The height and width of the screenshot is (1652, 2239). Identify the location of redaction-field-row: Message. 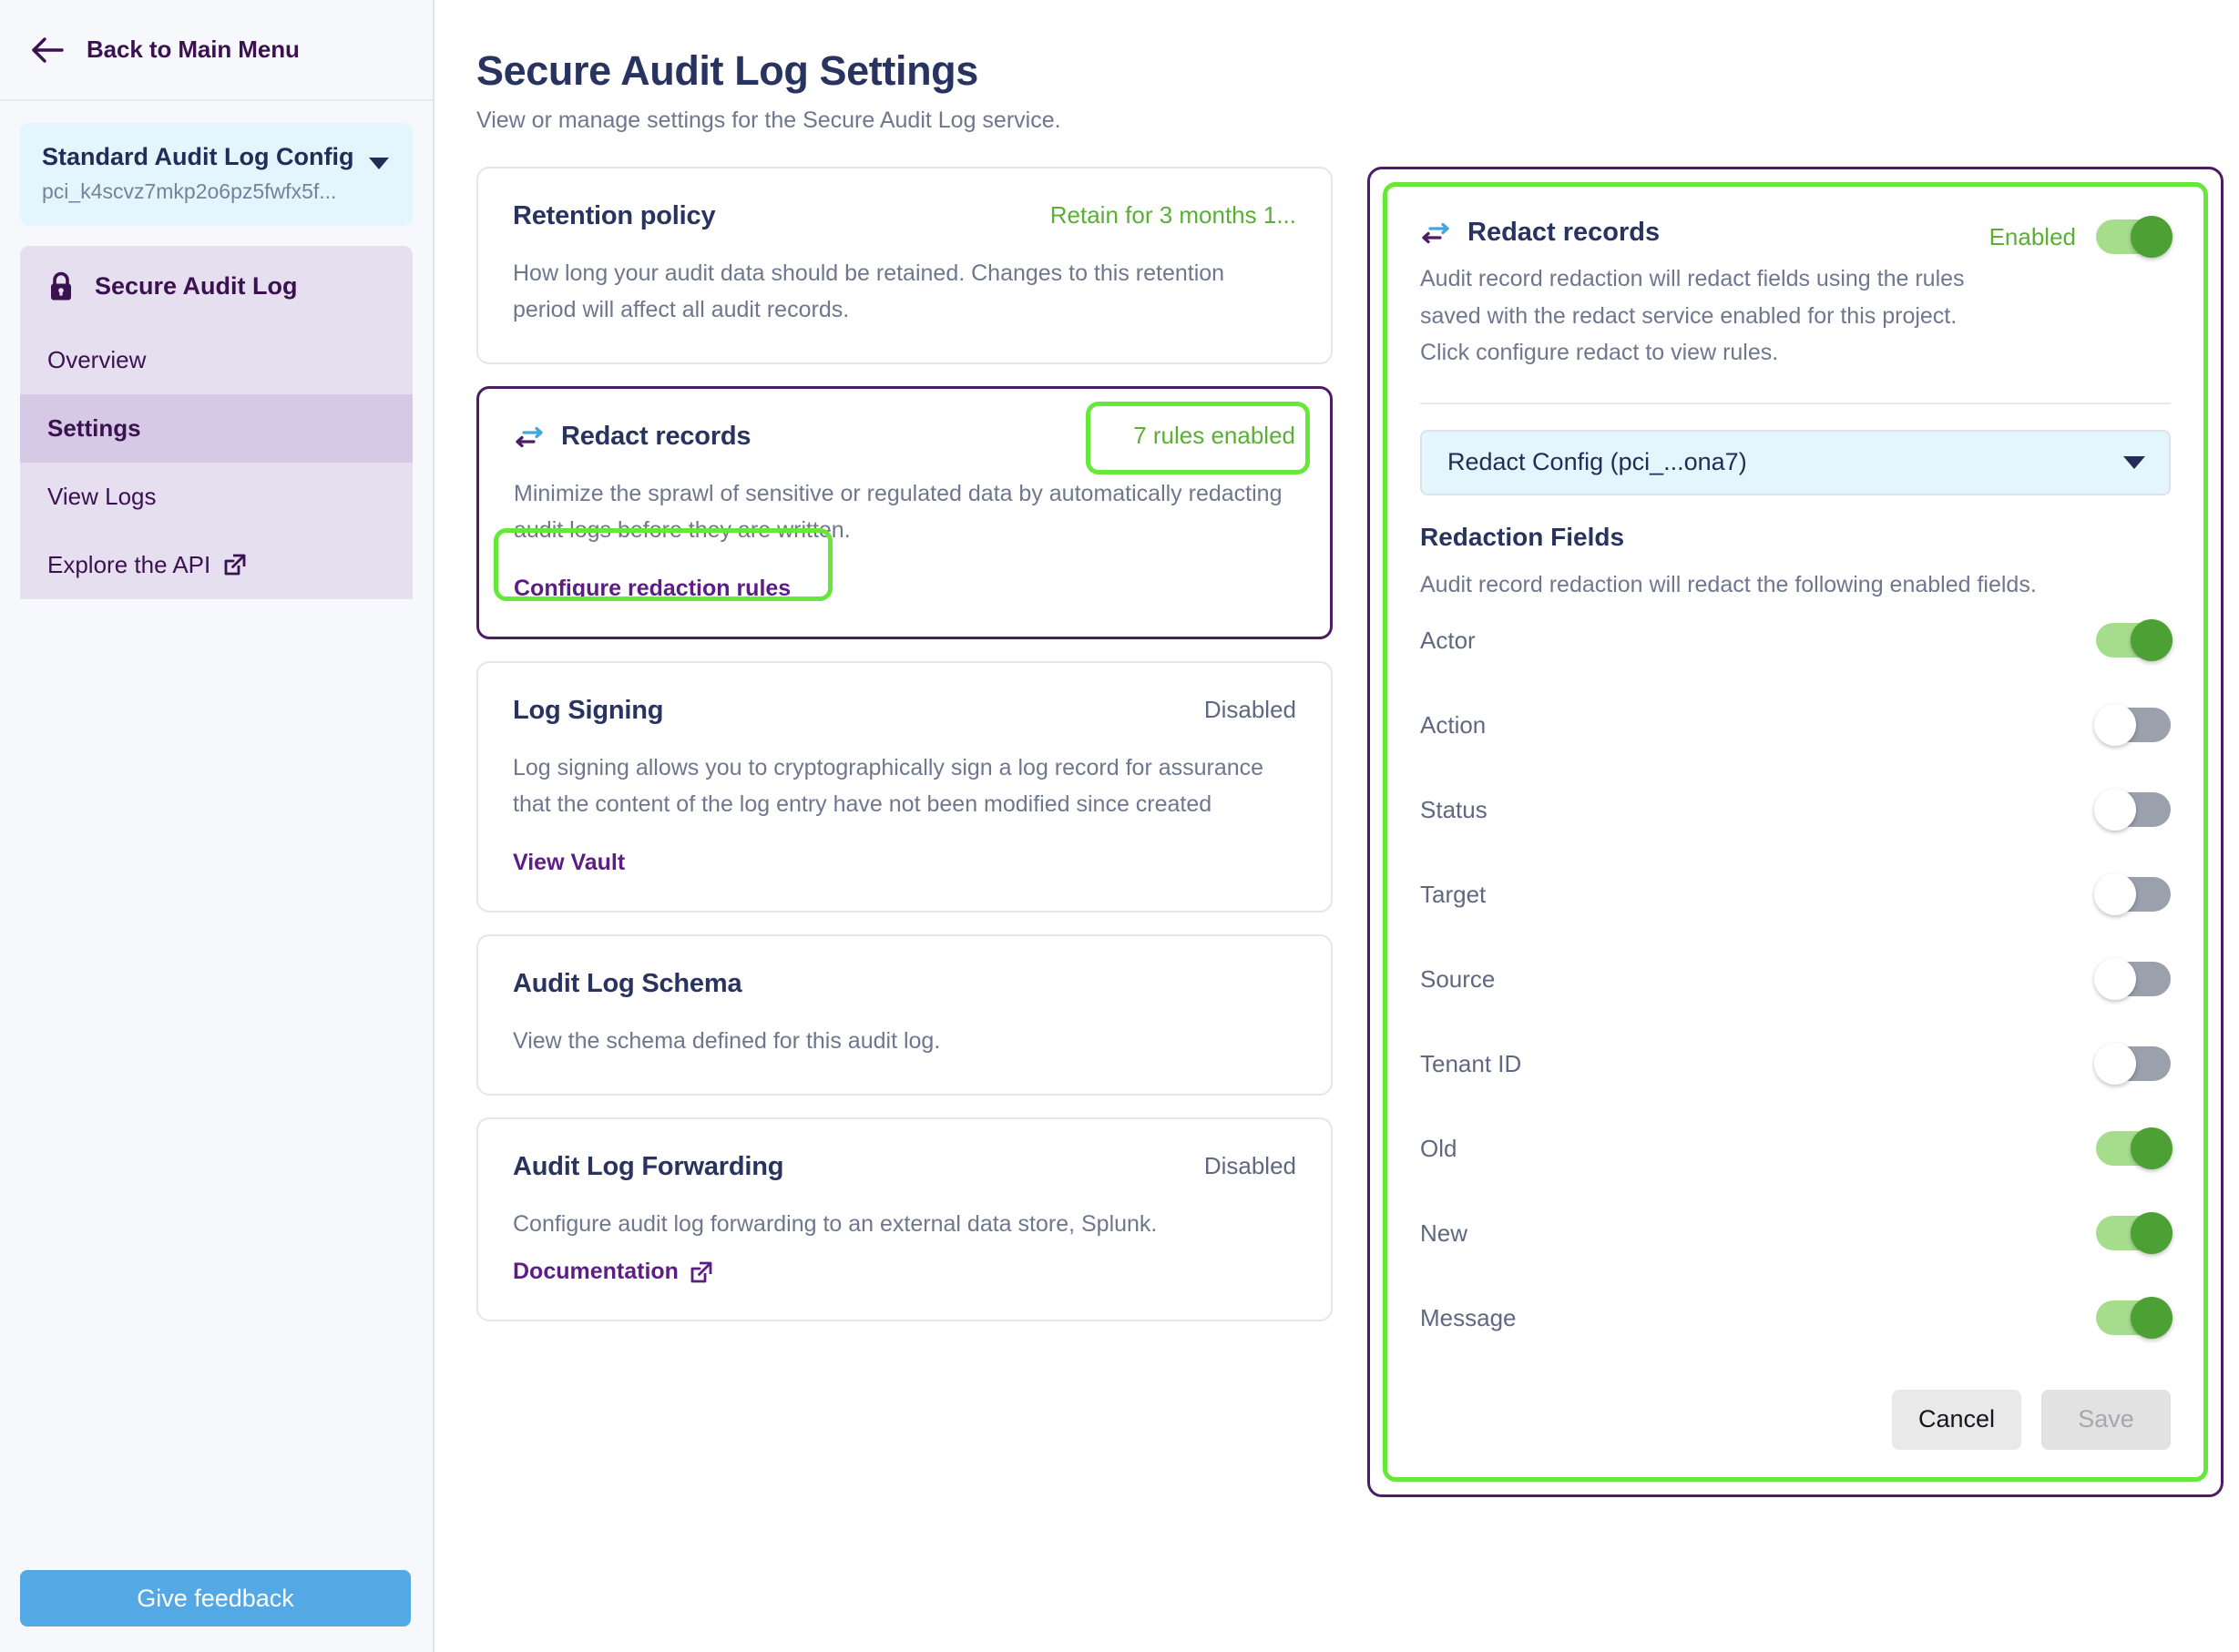
(1796, 1318).